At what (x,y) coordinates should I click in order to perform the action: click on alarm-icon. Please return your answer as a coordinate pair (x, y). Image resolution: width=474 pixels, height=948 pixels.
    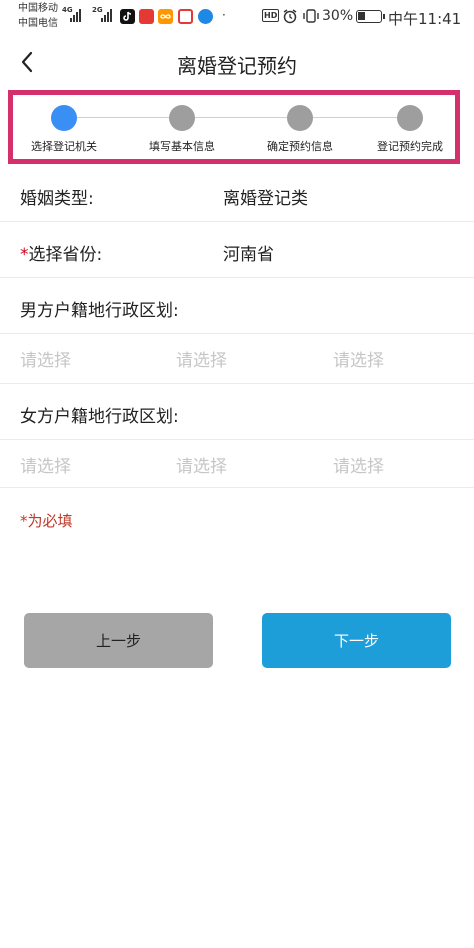
    Looking at the image, I should click on (290, 18).